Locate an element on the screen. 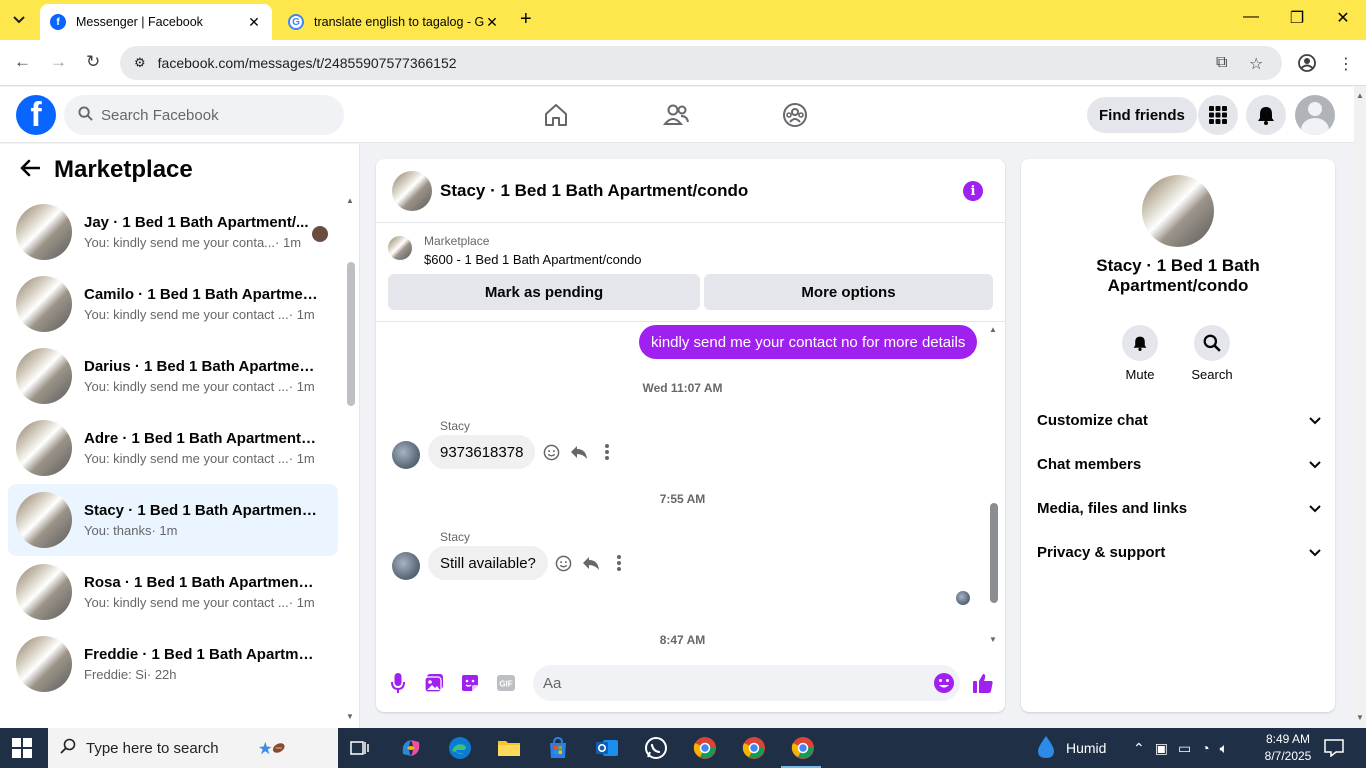 The width and height of the screenshot is (1366, 768). listing-title: $600 - 1 Bed 1 Bath Apartment/condo is located at coordinates (533, 259).